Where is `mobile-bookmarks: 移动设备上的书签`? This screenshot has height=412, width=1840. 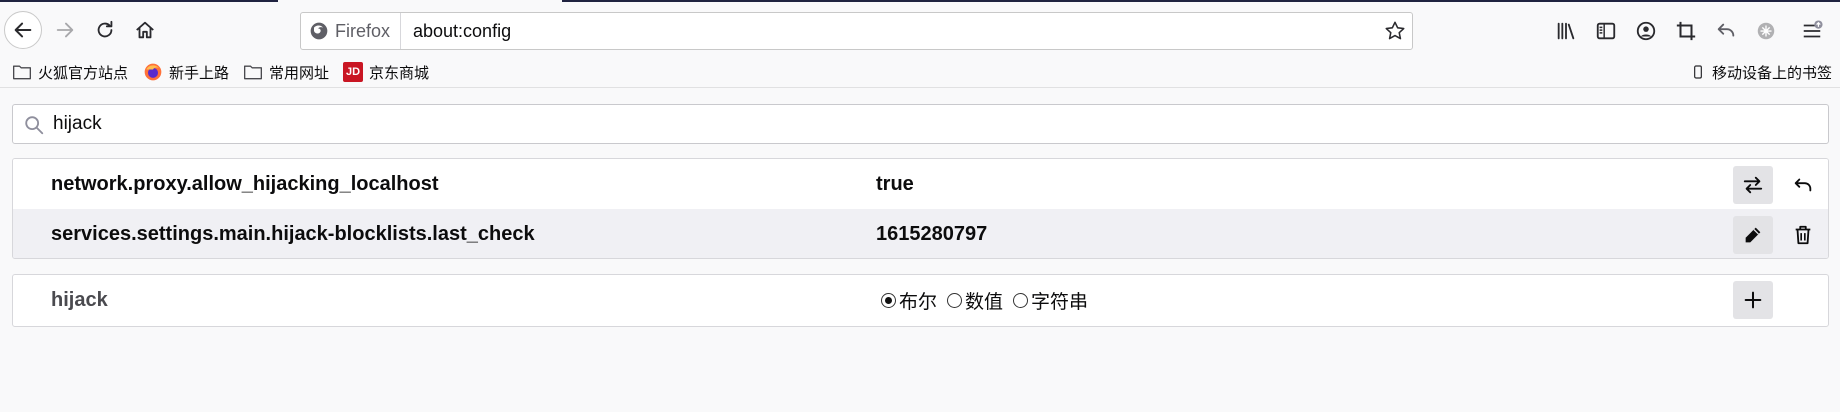
mobile-bookmarks: 移动设备上的书签 is located at coordinates (1761, 72).